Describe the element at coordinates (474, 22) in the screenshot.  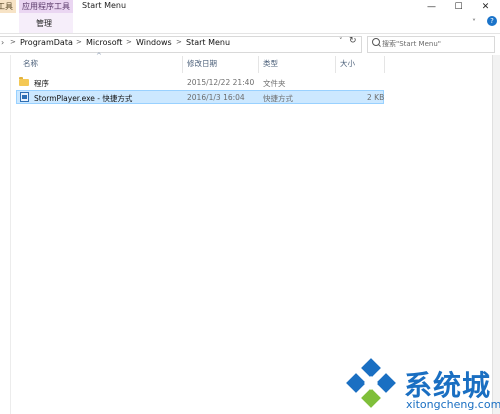
I see `ribbon-expand-icon: ˅` at that location.